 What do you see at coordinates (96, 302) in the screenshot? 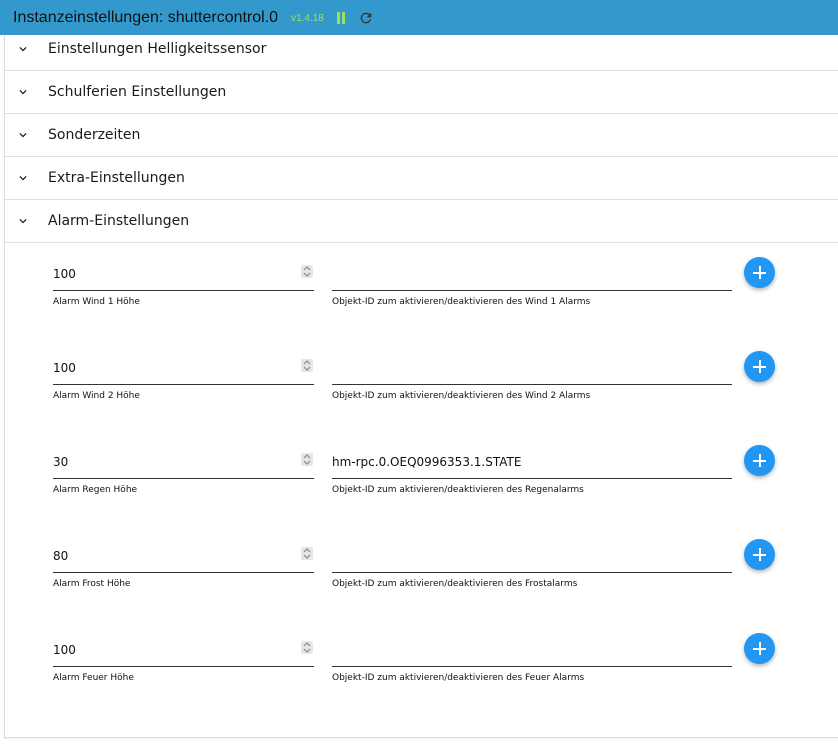
I see `field-label: Alarm Wind 1 Höhe` at bounding box center [96, 302].